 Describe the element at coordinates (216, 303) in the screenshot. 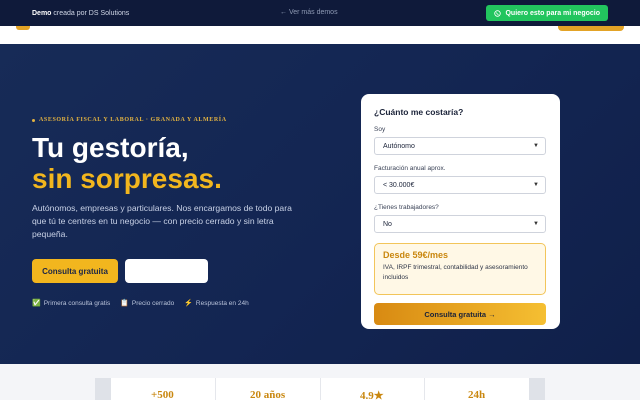

I see `trust-item: ⚡ Respuesta en 24h` at that location.